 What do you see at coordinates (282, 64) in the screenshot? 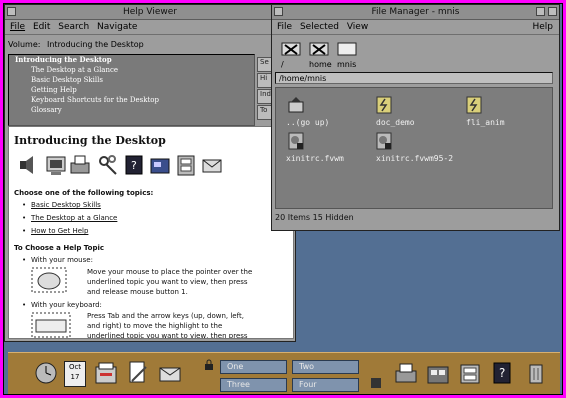
I see `crumb-root: /` at bounding box center [282, 64].